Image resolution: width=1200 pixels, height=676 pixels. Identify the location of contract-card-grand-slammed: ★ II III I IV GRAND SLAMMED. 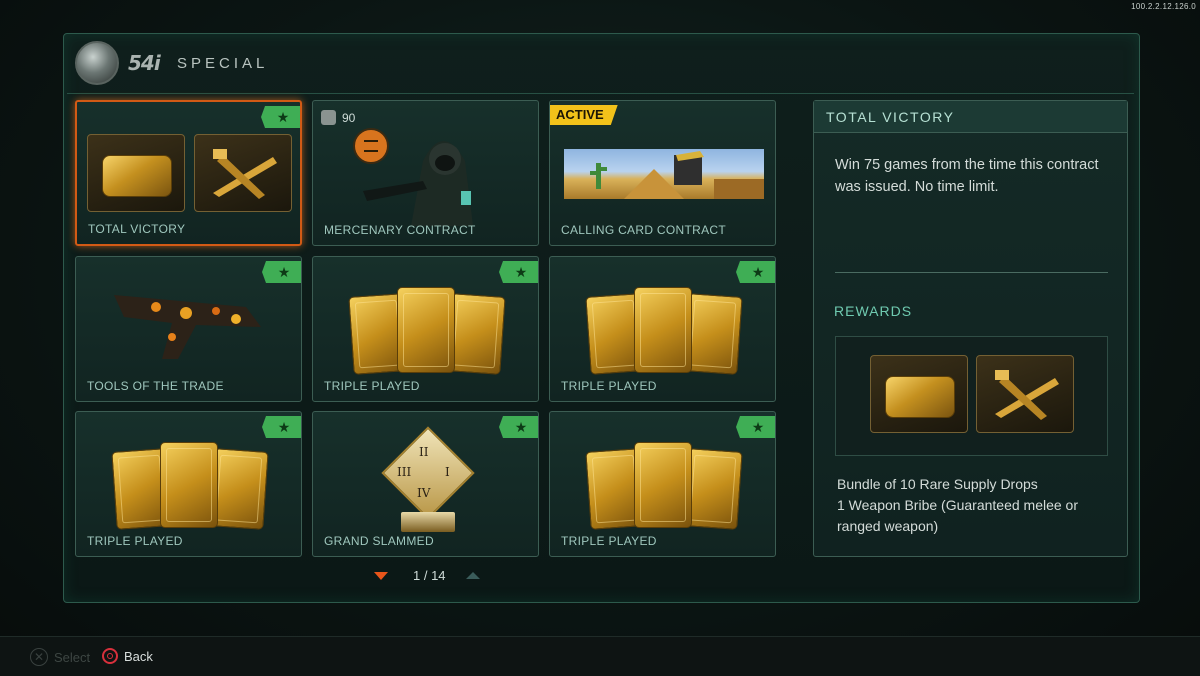
(425, 484).